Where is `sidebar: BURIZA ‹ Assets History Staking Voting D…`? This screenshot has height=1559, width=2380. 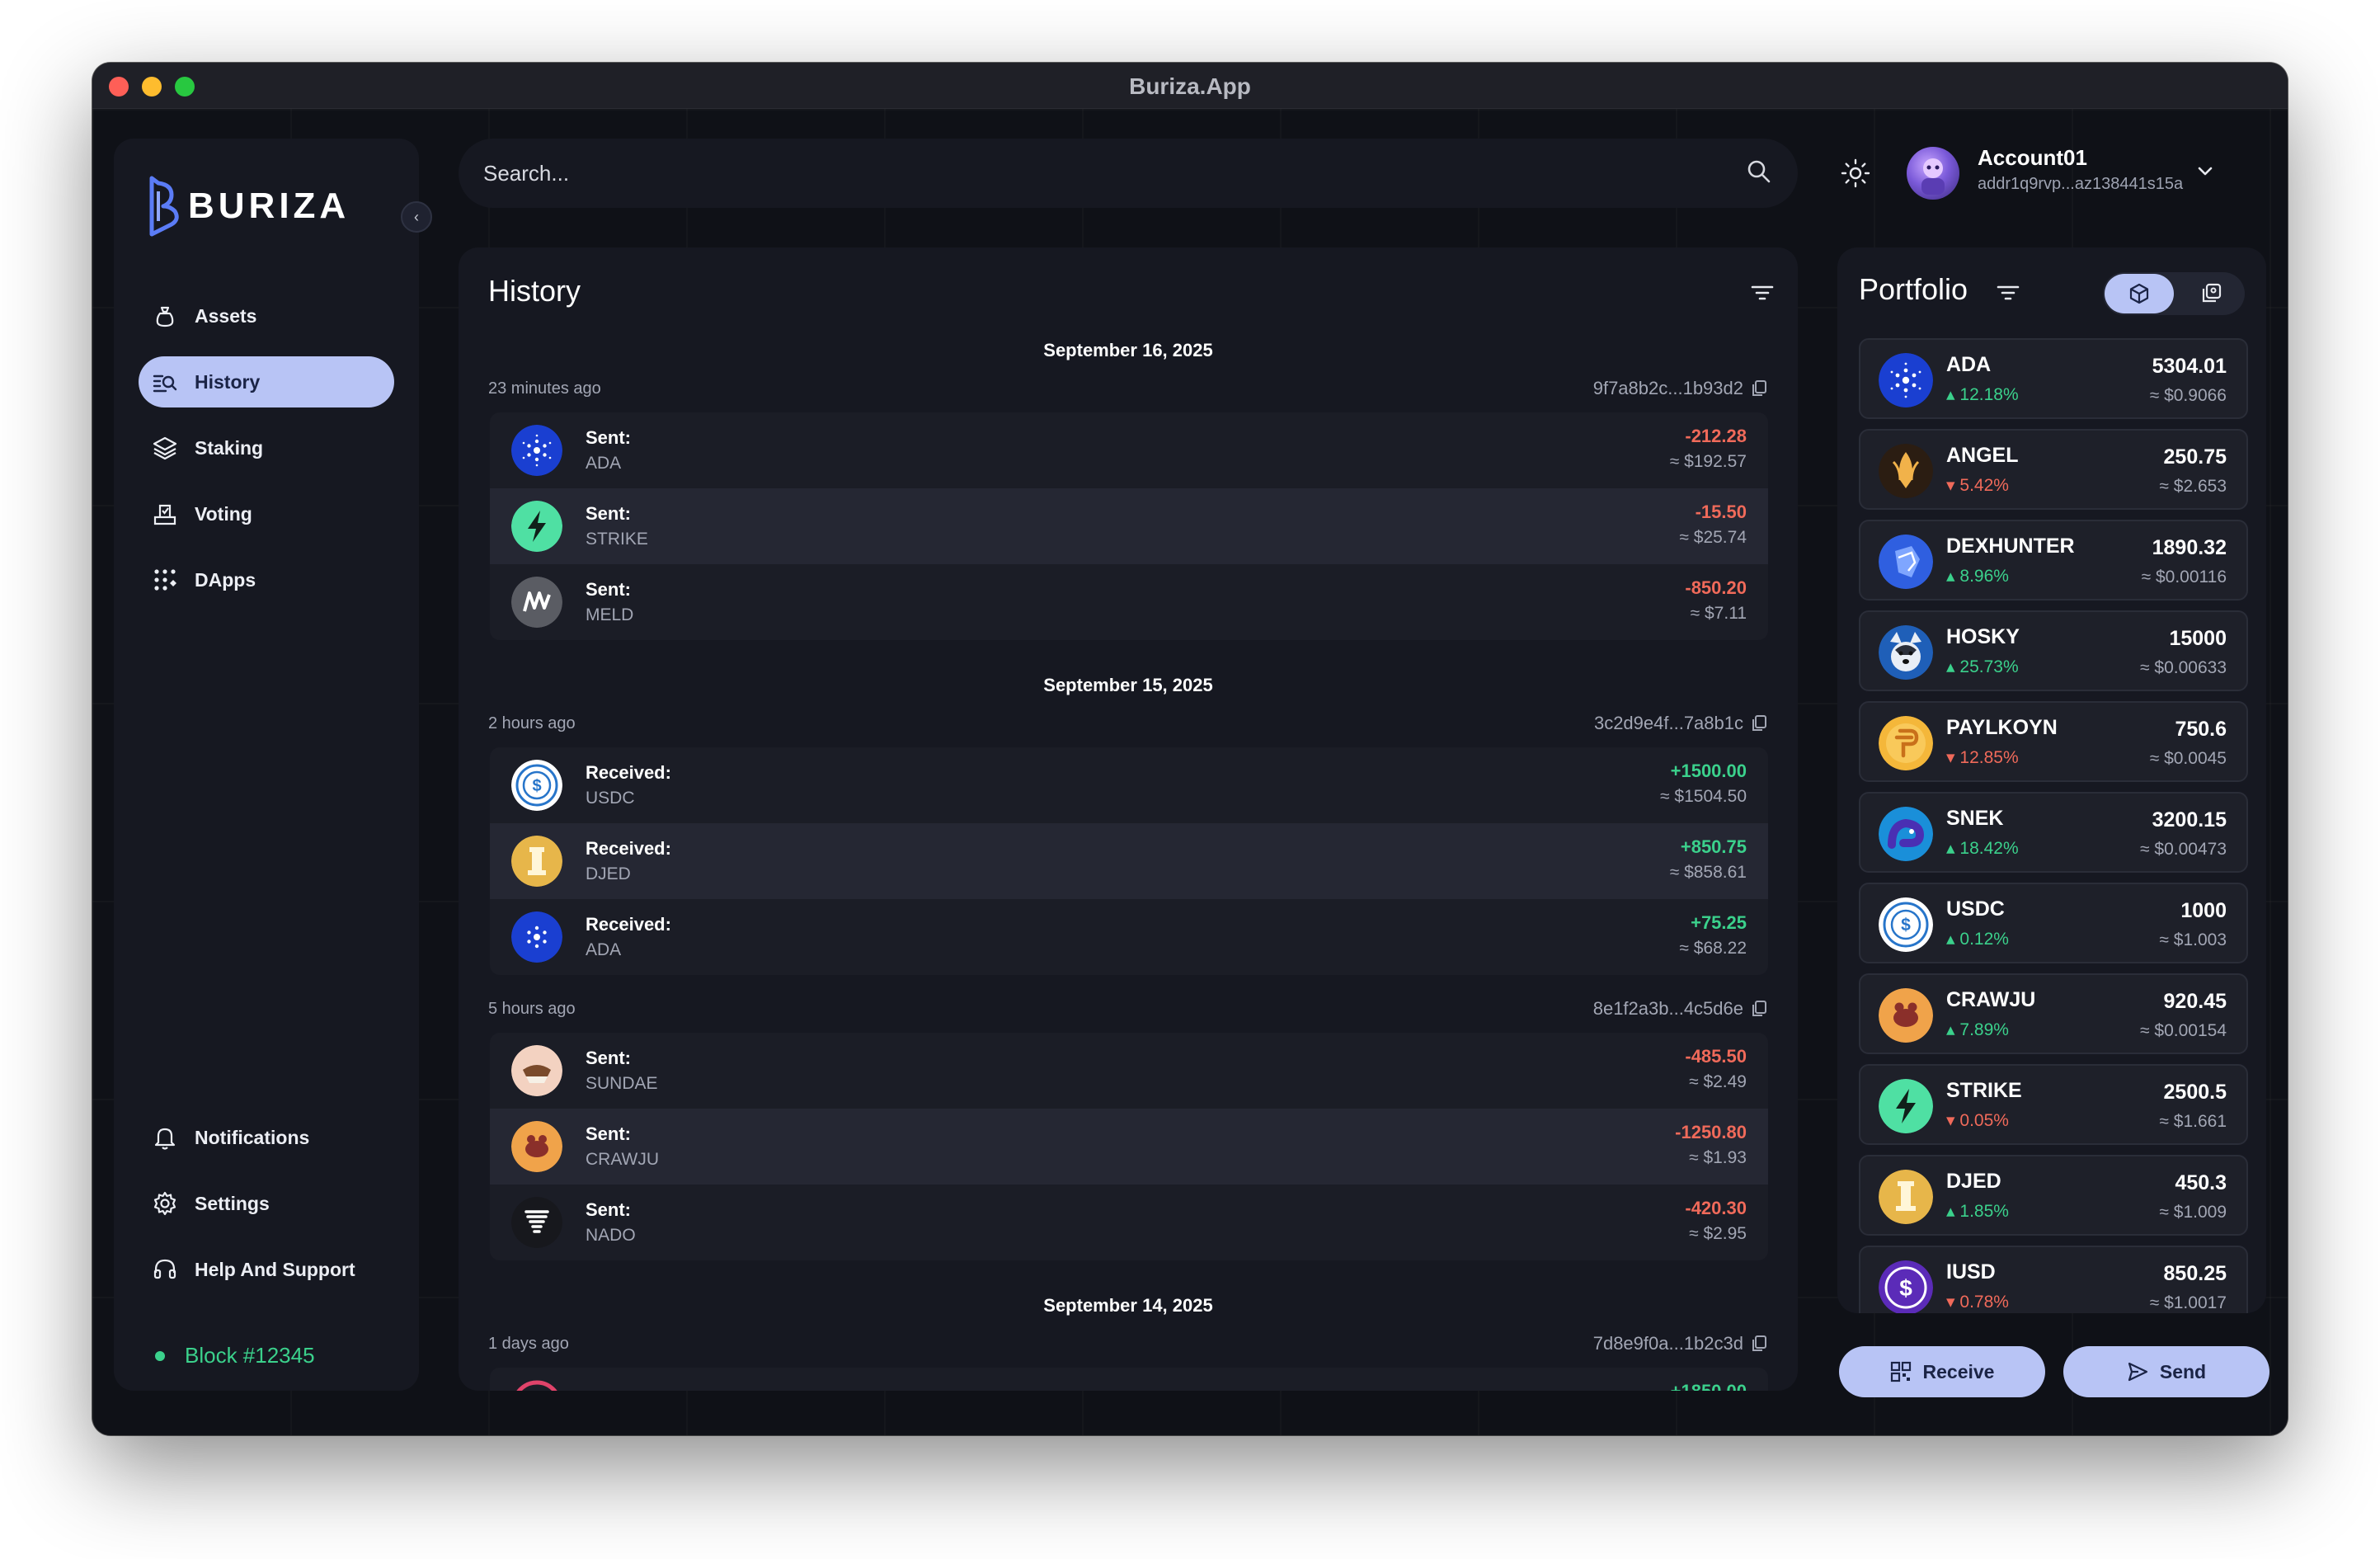 sidebar: BURIZA ‹ Assets History Staking Voting D… is located at coordinates (273, 765).